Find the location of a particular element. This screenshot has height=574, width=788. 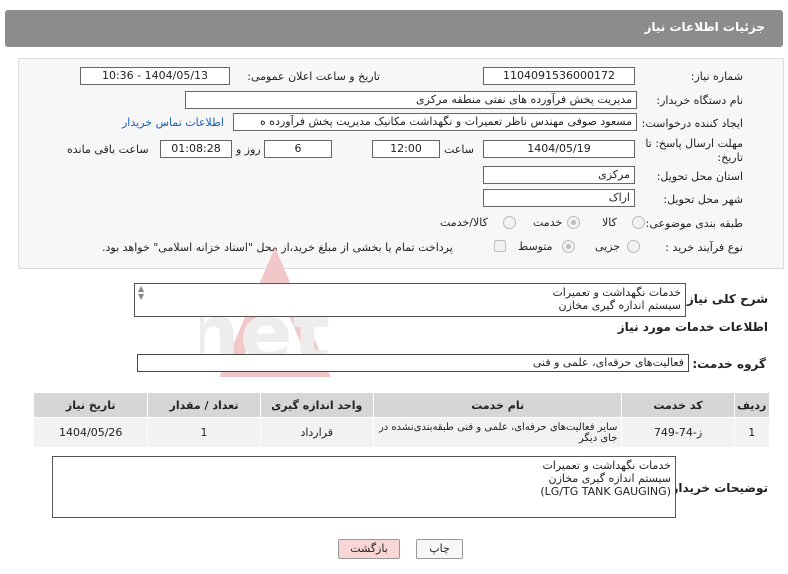

process-radio-medium is located at coordinates (568, 246).